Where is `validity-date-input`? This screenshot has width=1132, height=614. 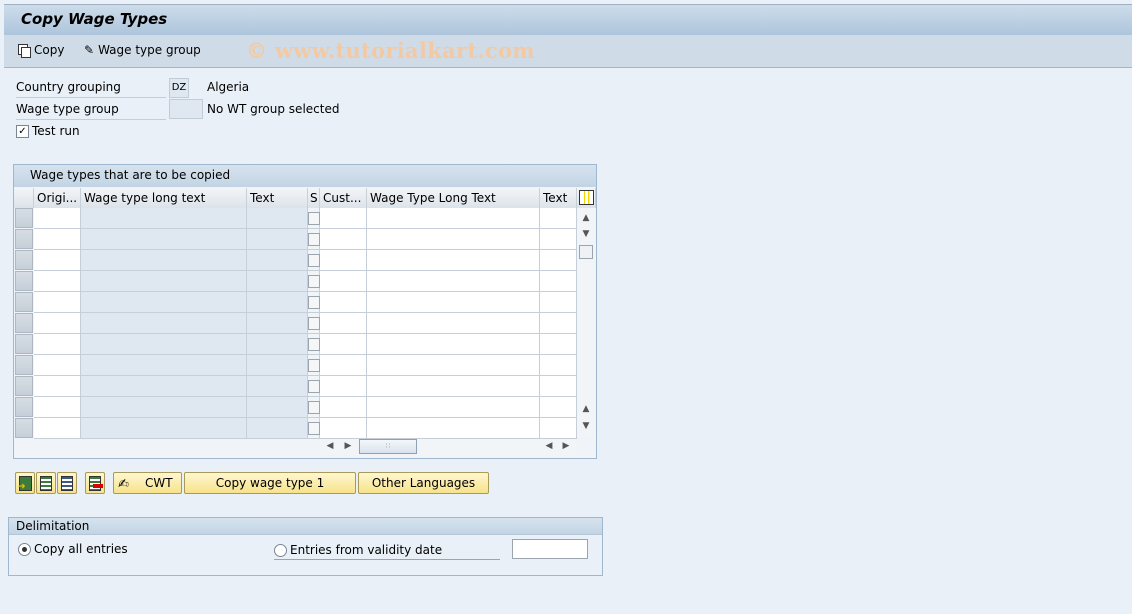 validity-date-input is located at coordinates (550, 549).